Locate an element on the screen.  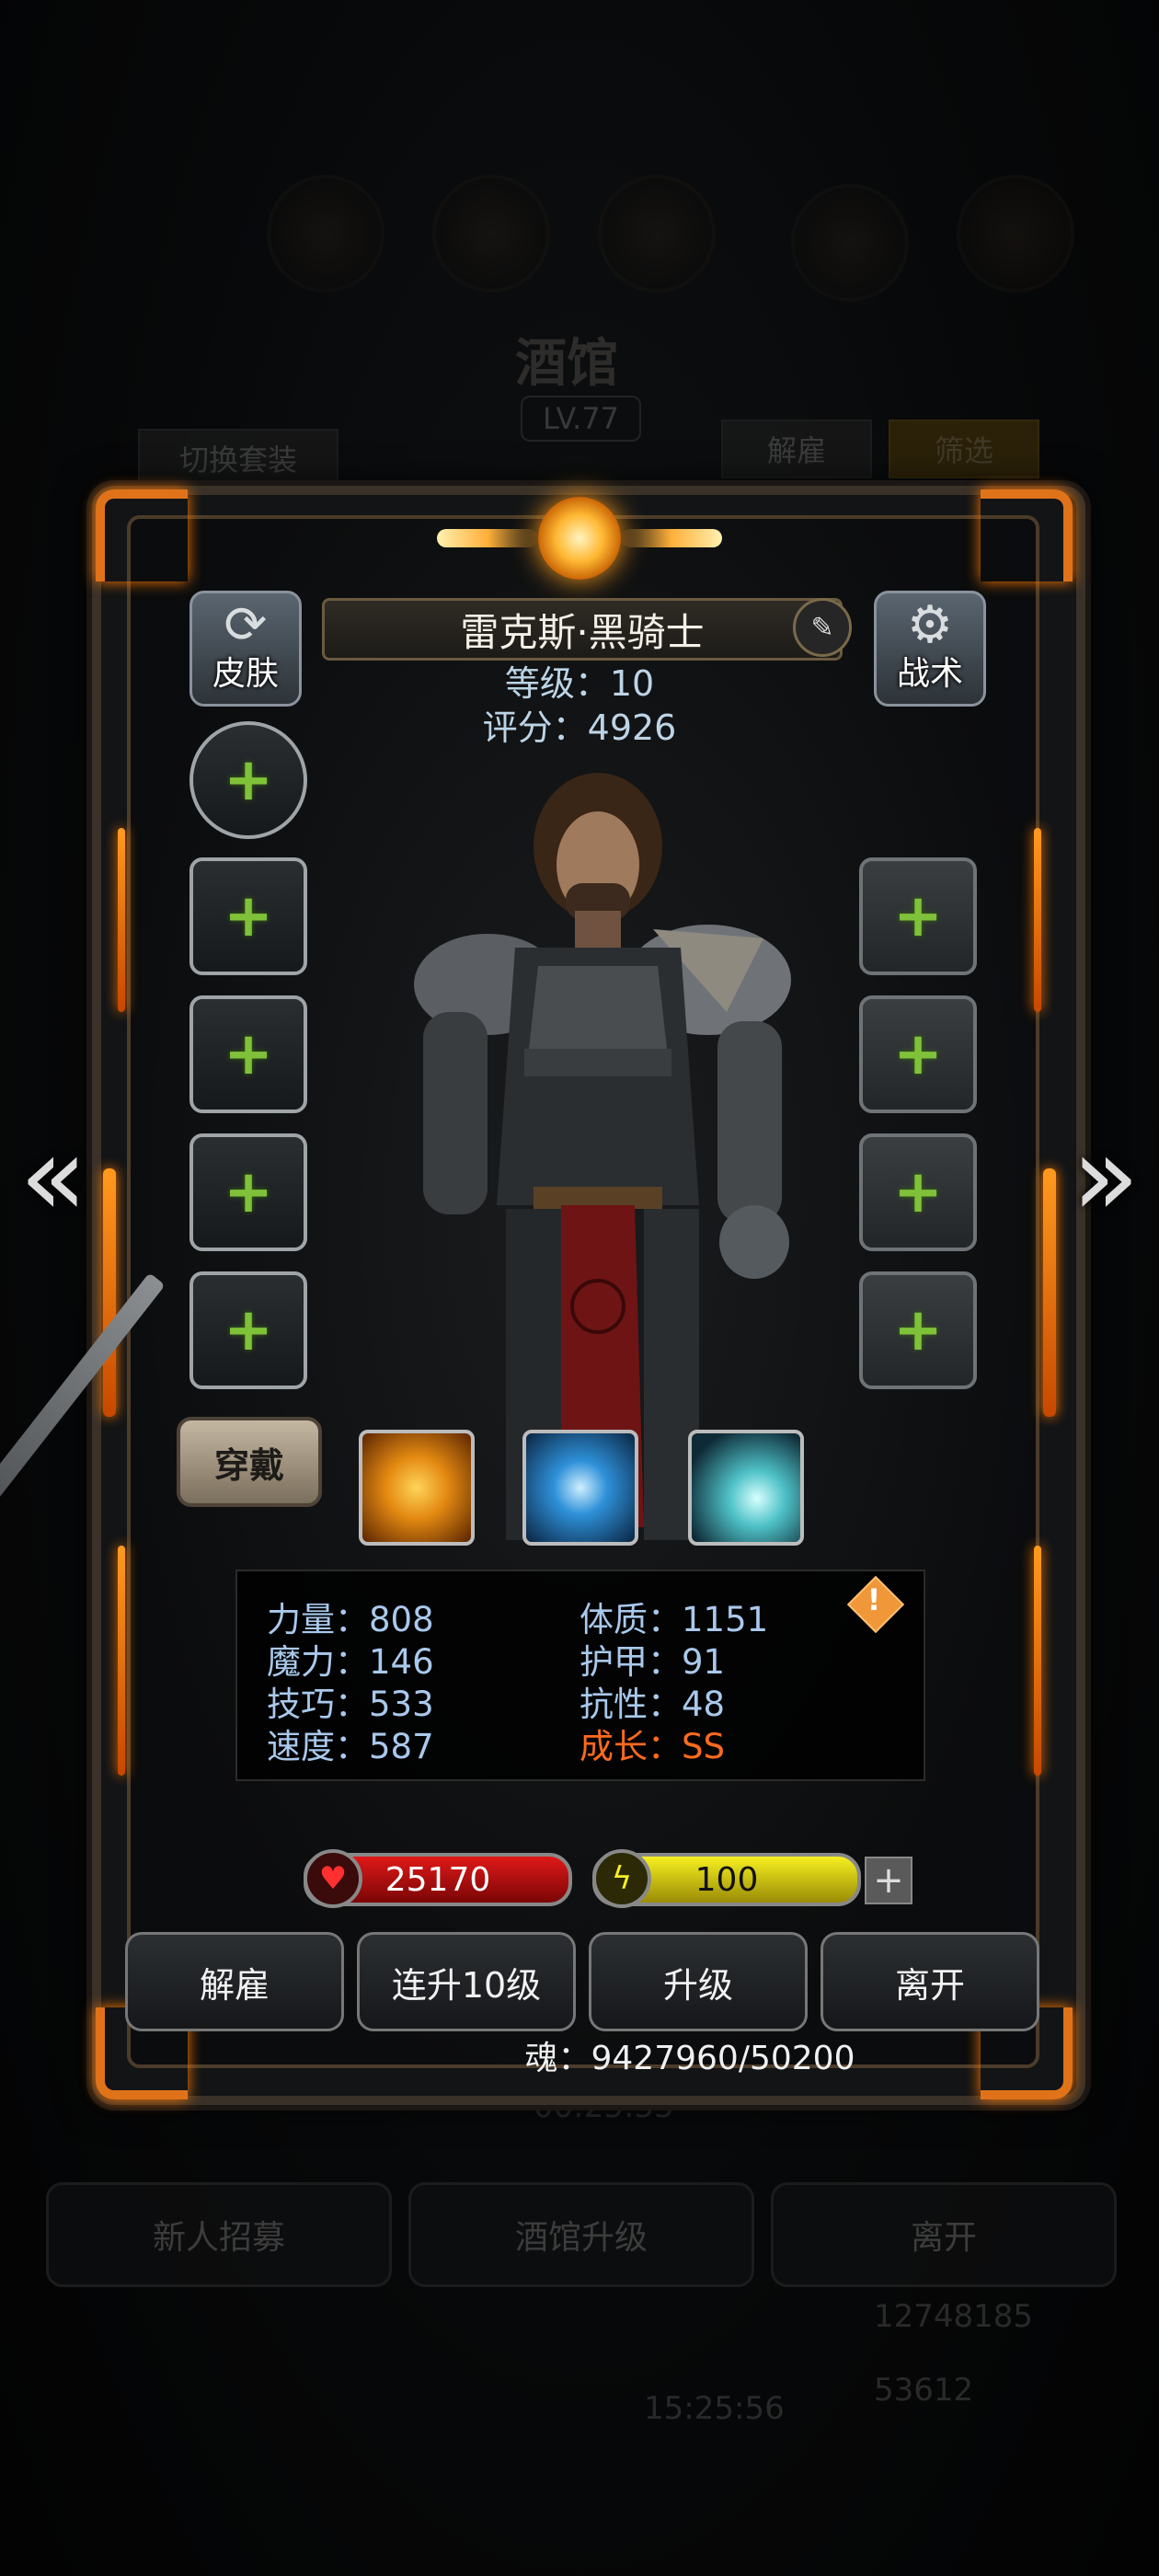
add-armor-icon: + is located at coordinates (248, 1054).